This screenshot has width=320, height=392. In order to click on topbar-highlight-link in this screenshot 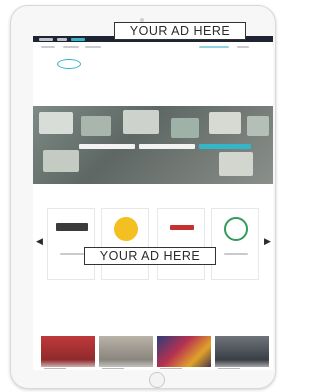, I will do `click(78, 39)`.